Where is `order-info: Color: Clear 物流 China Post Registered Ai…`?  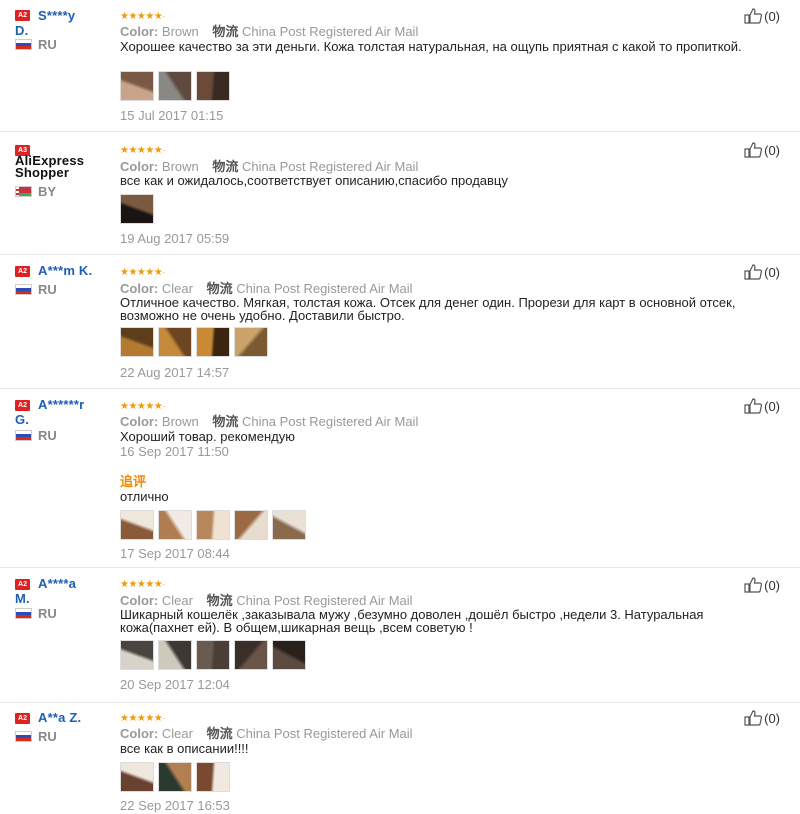 order-info: Color: Clear 物流 China Post Registered Ai… is located at coordinates (266, 732).